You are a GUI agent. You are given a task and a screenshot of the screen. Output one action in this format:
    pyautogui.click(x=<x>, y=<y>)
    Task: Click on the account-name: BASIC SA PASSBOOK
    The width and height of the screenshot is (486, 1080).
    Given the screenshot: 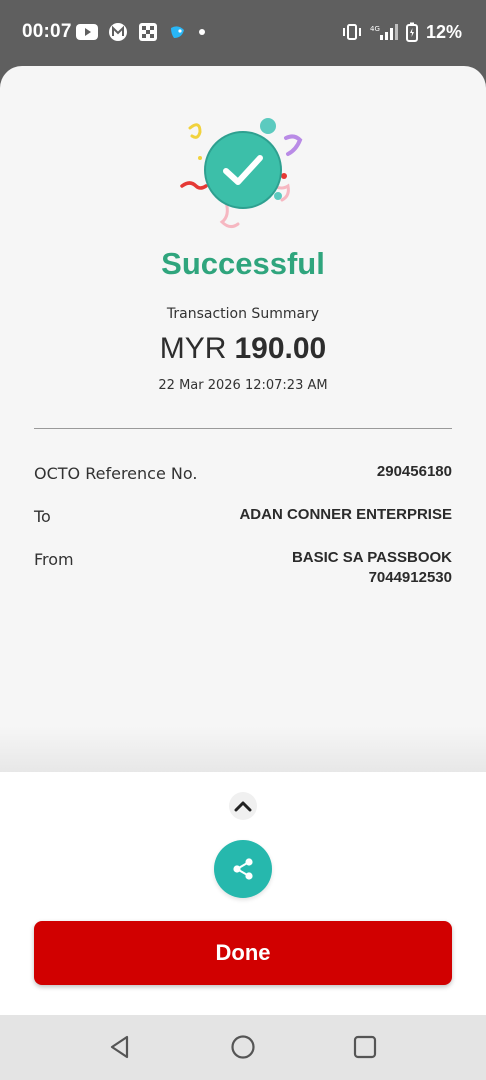 What is the action you would take?
    pyautogui.click(x=371, y=557)
    